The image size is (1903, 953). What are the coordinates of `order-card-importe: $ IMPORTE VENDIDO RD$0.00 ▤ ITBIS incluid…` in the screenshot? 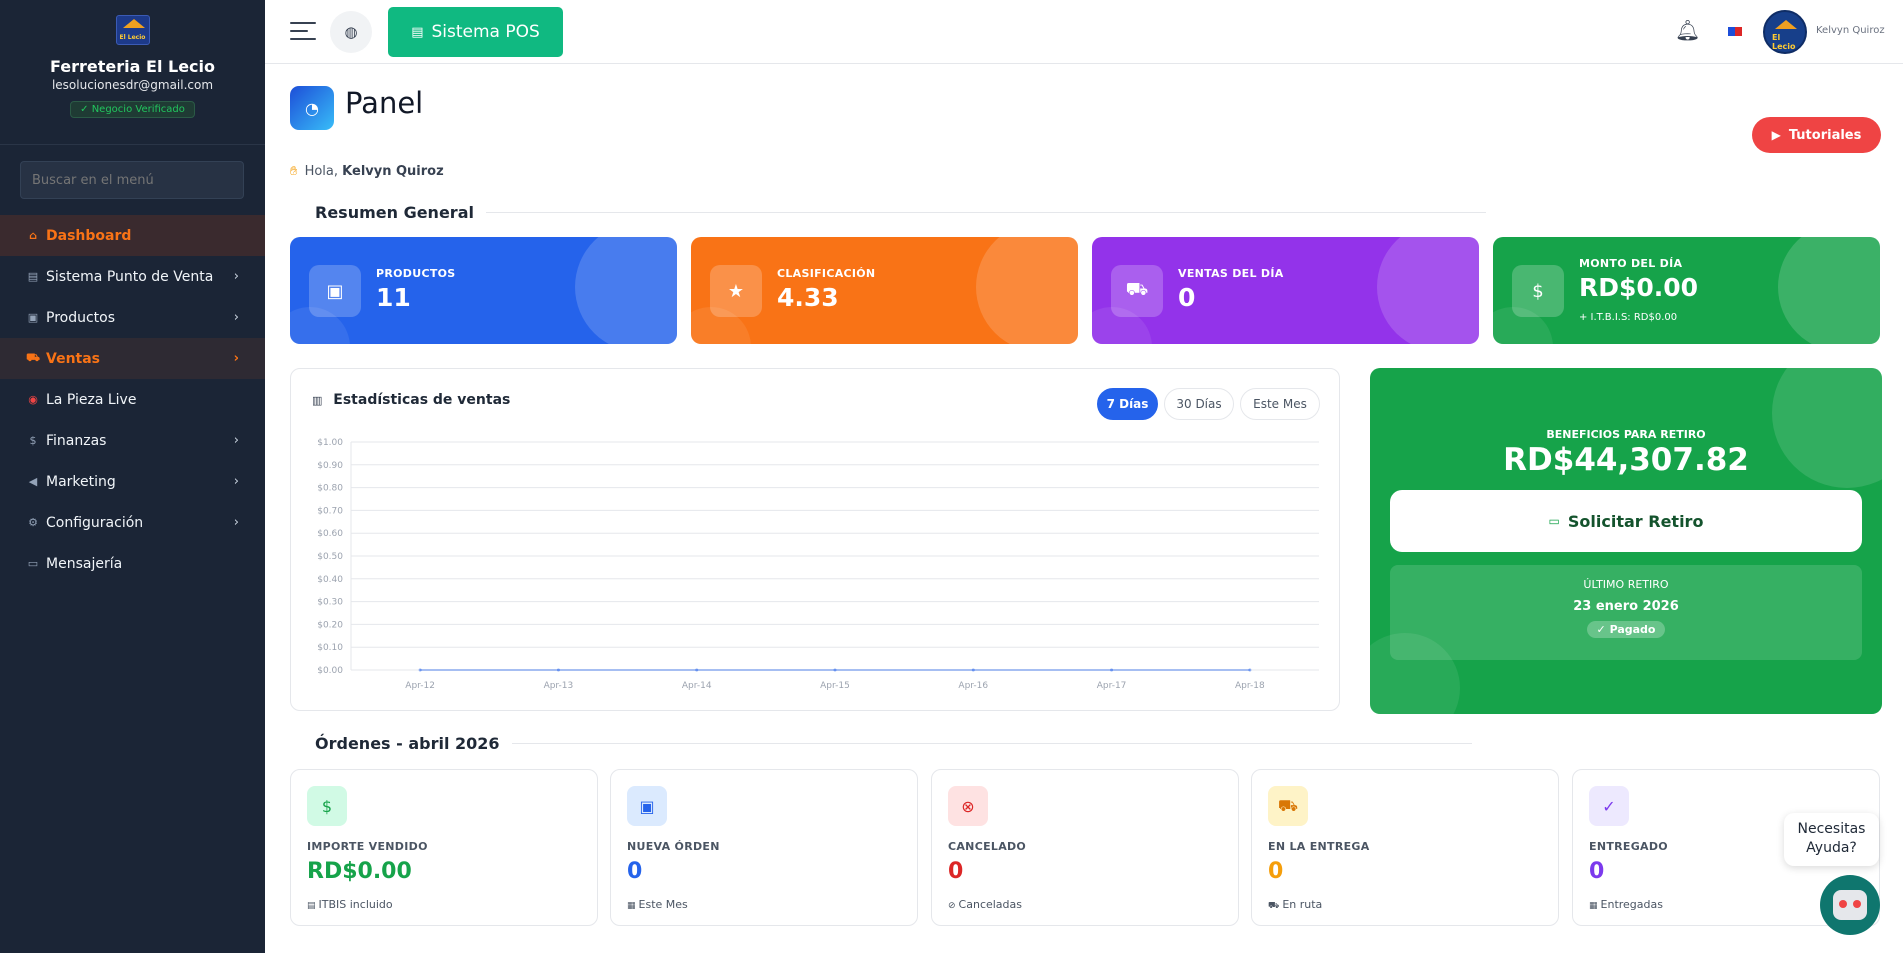 It's located at (444, 847).